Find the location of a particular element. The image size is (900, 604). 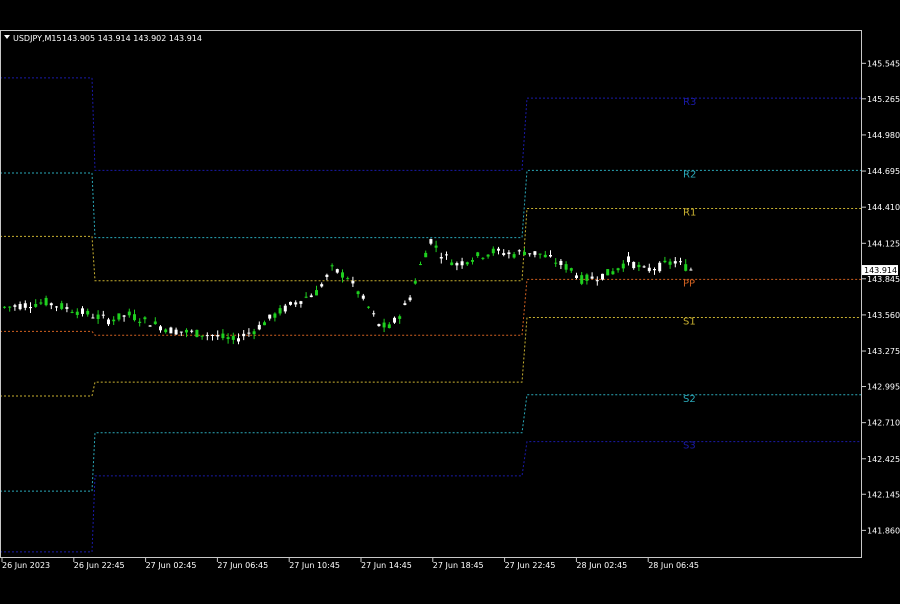

dropdown-arrow-icon is located at coordinates (7, 37).